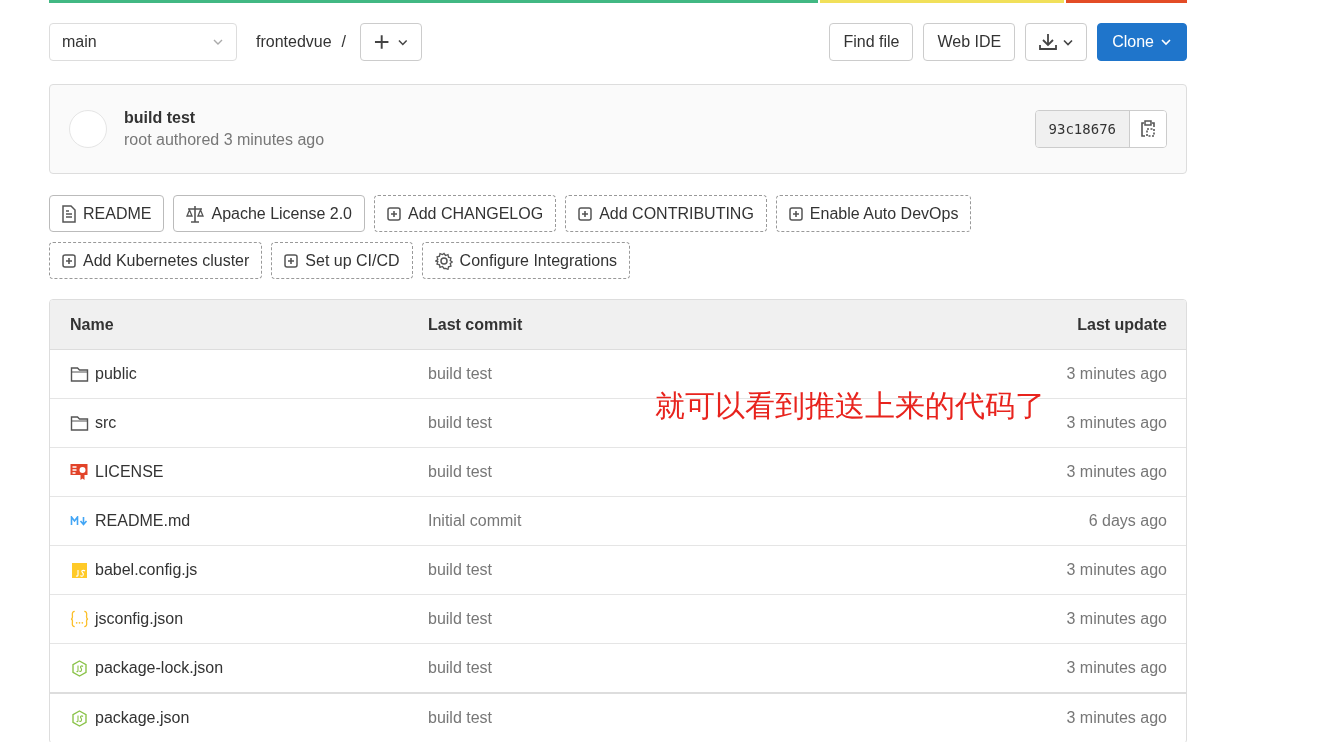  I want to click on copy-button, so click(1148, 129).